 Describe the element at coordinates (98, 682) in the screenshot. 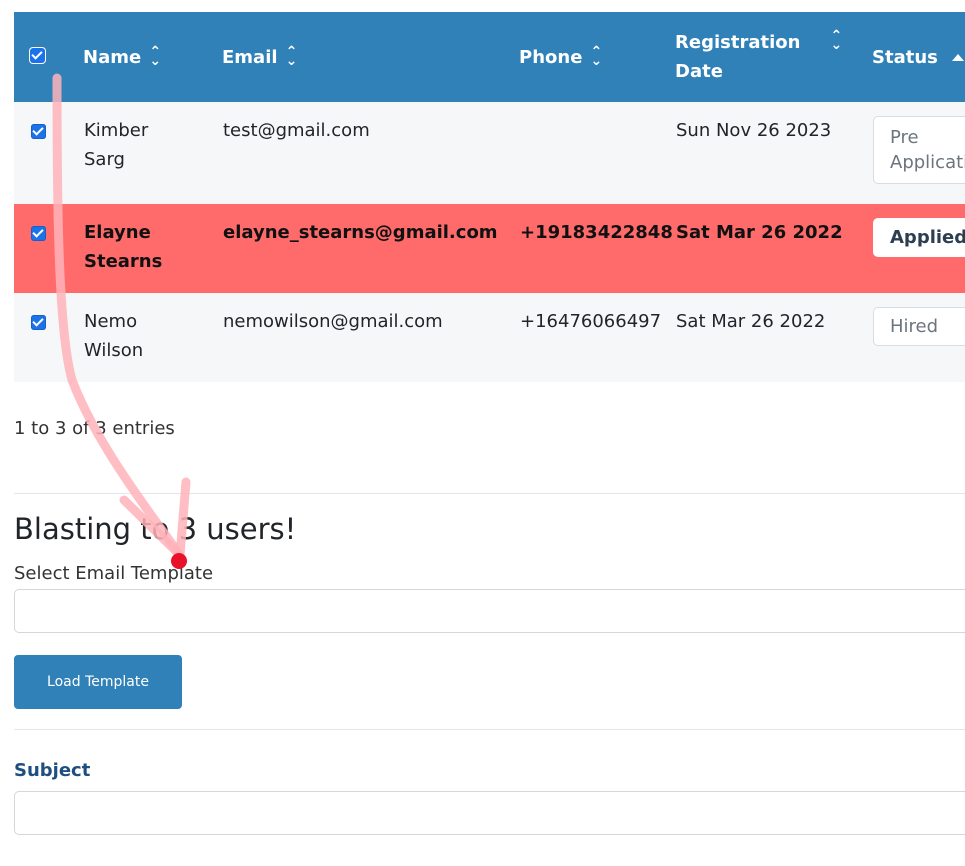

I see `load-template-button: Load Template` at that location.